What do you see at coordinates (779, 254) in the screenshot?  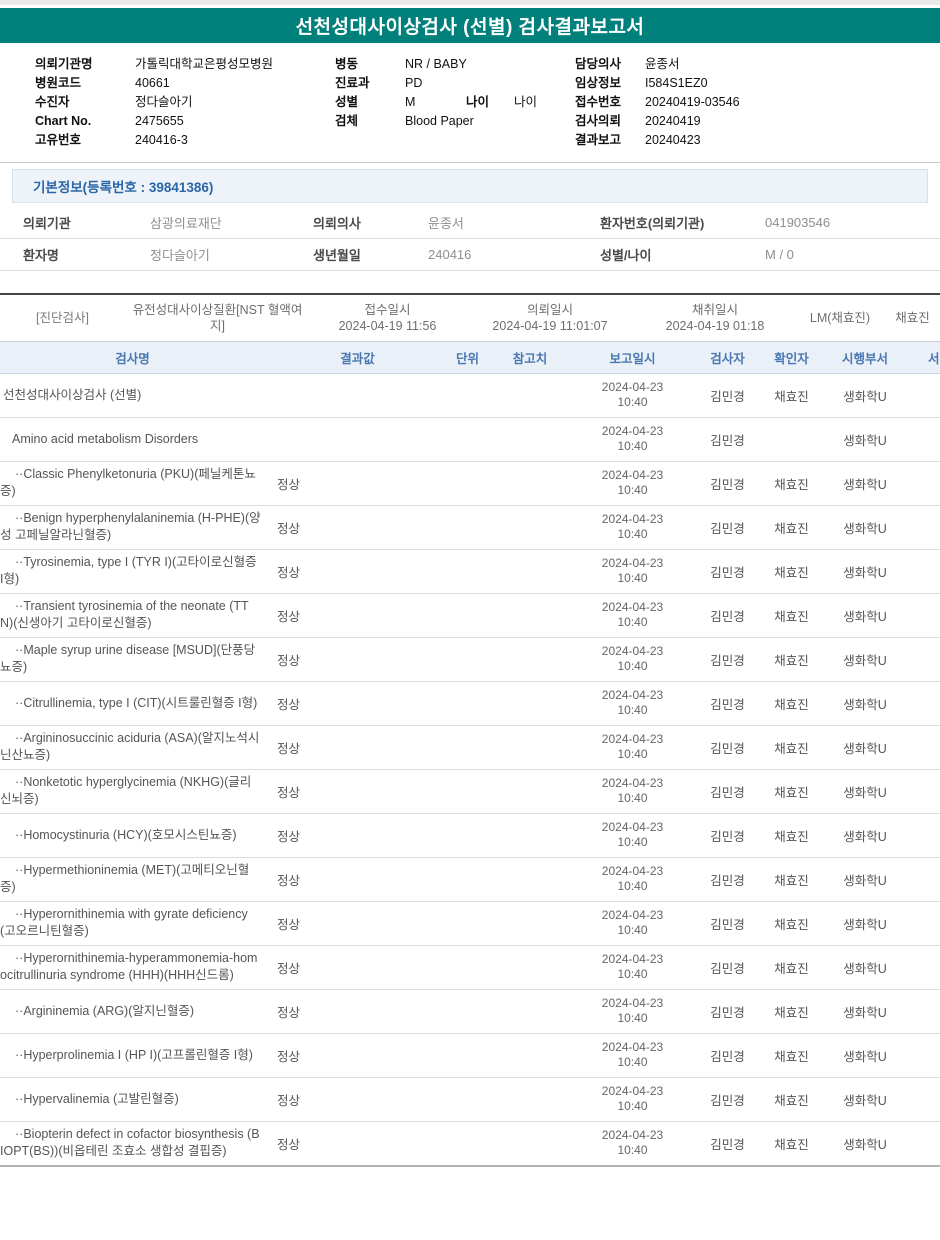 I see `field-value: M / 0` at bounding box center [779, 254].